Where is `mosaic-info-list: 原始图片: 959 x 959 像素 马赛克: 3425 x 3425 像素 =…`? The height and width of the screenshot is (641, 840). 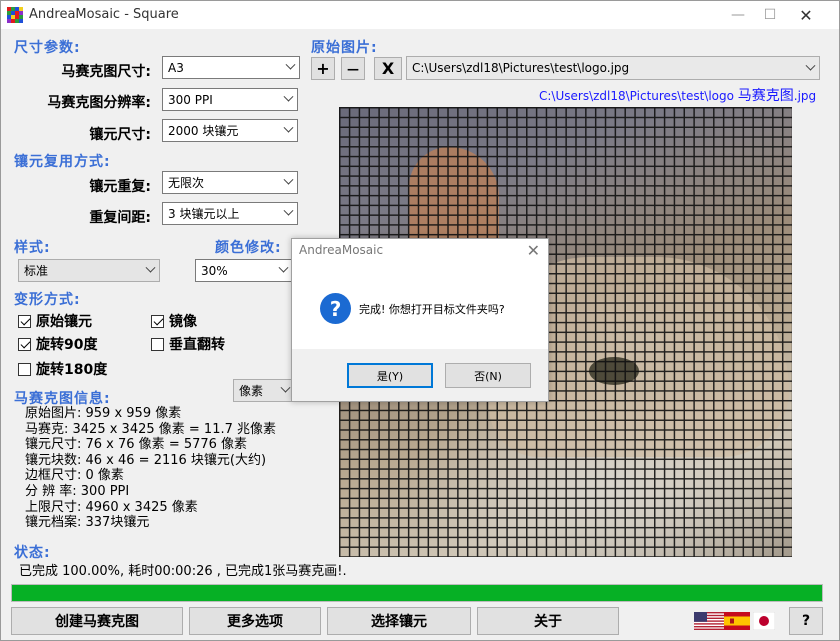
mosaic-info-list: 原始图片: 959 x 959 像素 马赛克: 3425 x 3425 像素 =… is located at coordinates (150, 468).